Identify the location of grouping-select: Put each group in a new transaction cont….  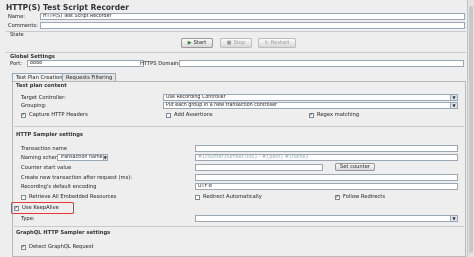
(310, 105).